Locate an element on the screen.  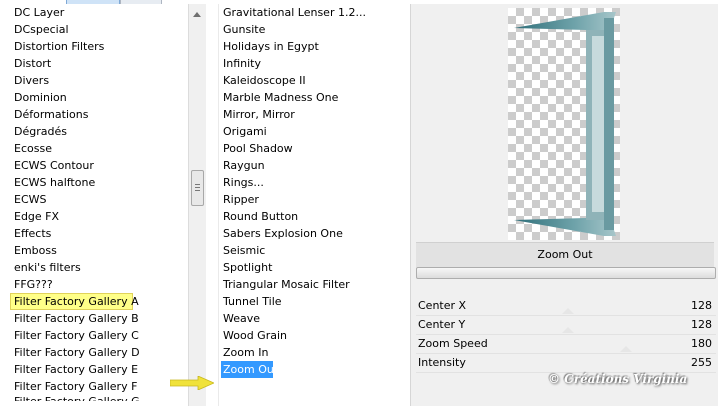
category-item: Déformations is located at coordinates (94, 114).